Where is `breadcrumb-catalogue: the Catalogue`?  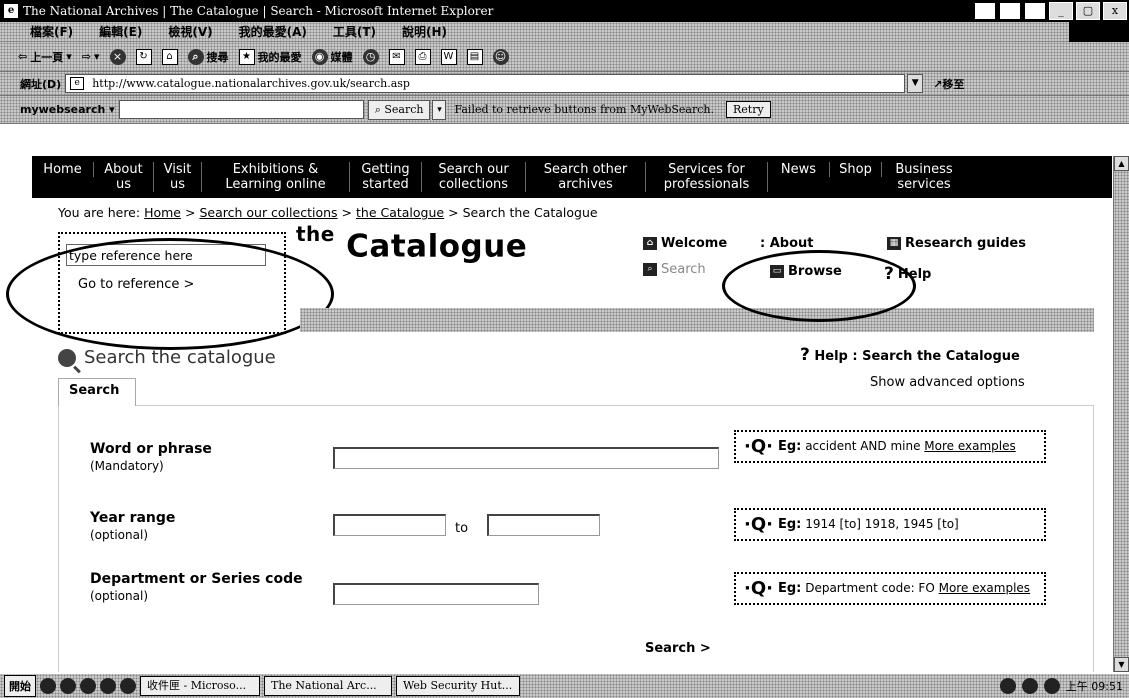 breadcrumb-catalogue: the Catalogue is located at coordinates (400, 212).